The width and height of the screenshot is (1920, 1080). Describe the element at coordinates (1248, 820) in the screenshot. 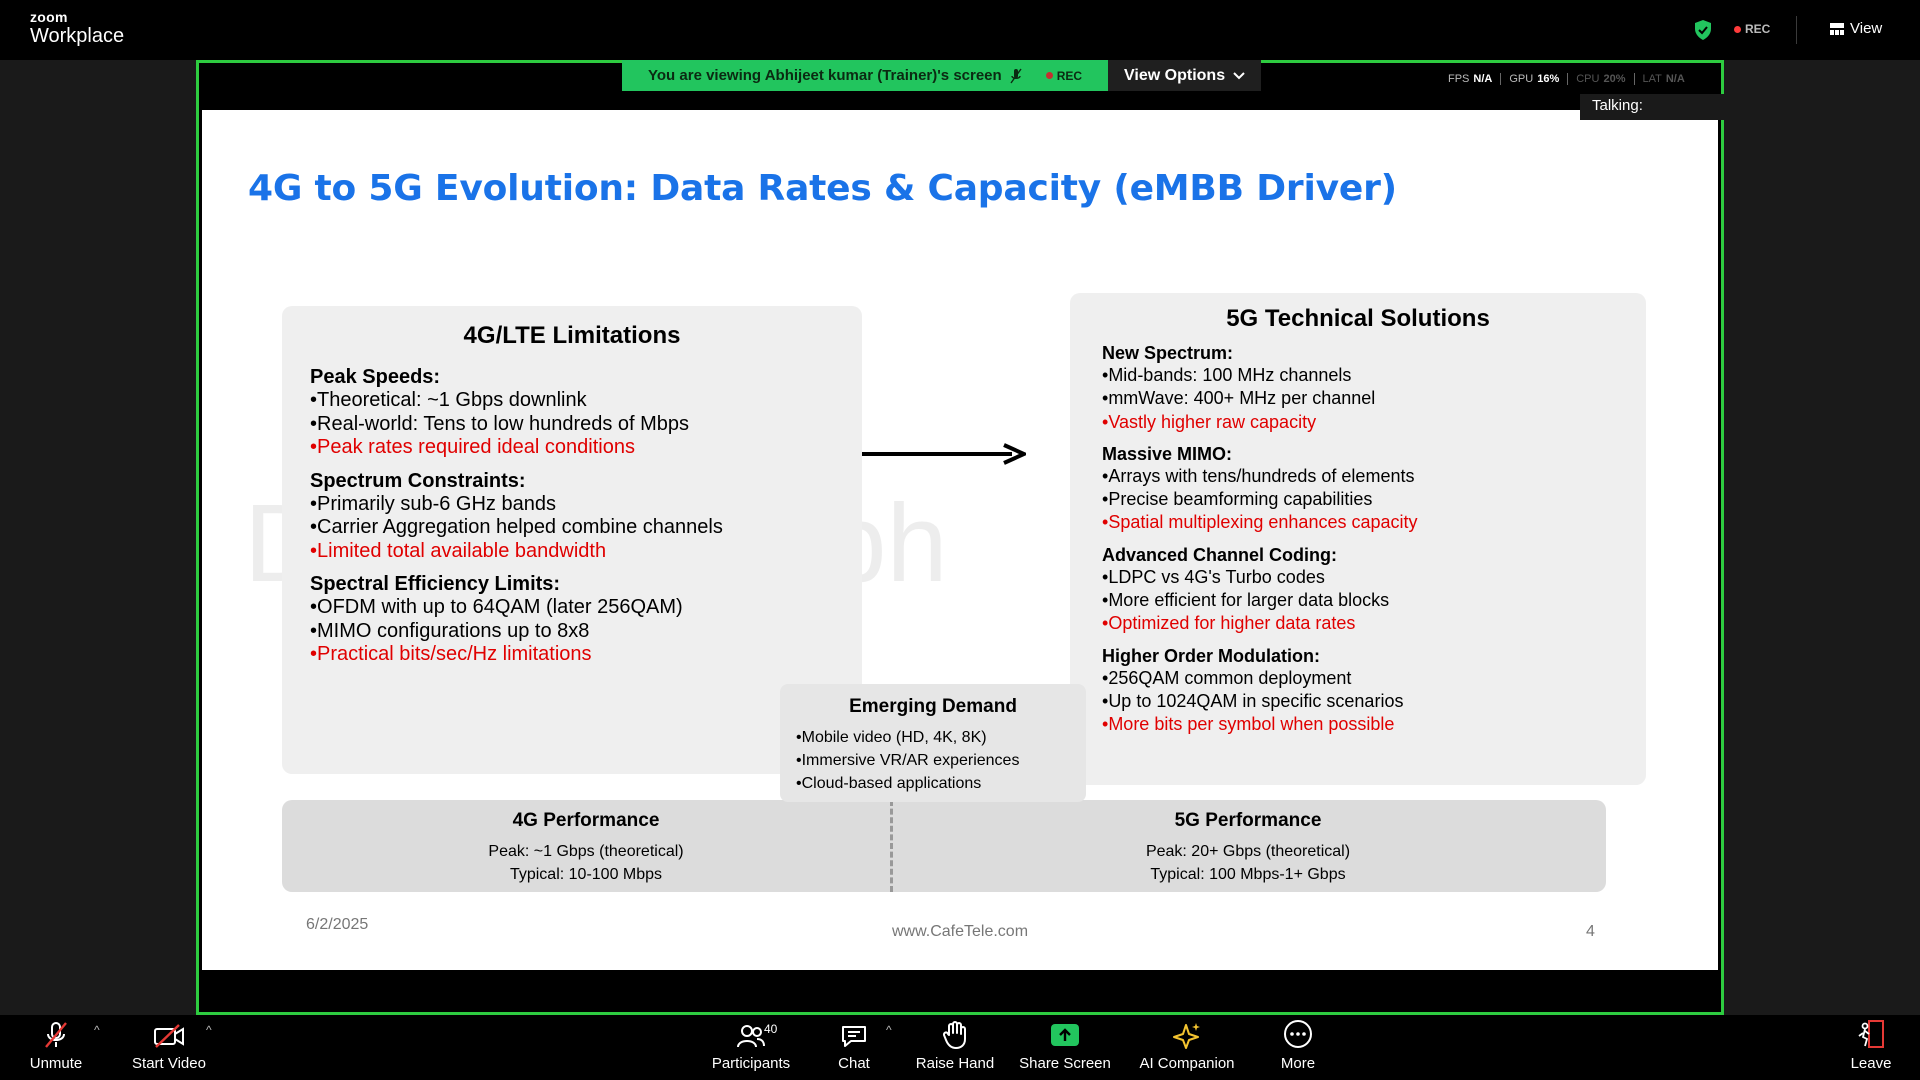

I see `perf-title: 5G Performance` at that location.